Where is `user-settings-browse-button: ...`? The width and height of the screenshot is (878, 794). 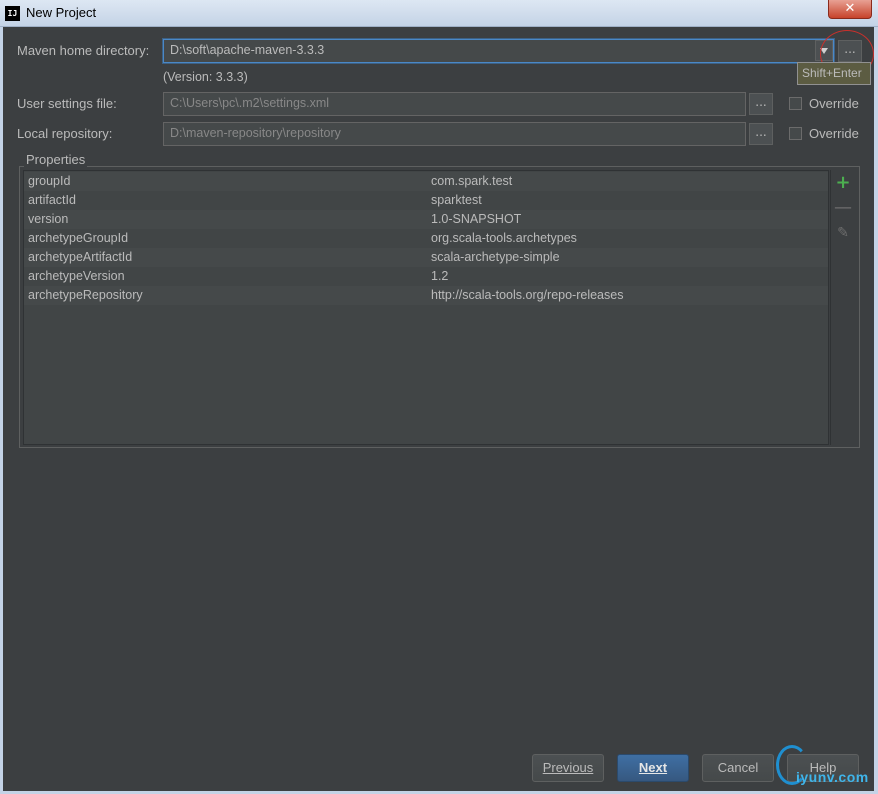
user-settings-browse-button: ... is located at coordinates (761, 104).